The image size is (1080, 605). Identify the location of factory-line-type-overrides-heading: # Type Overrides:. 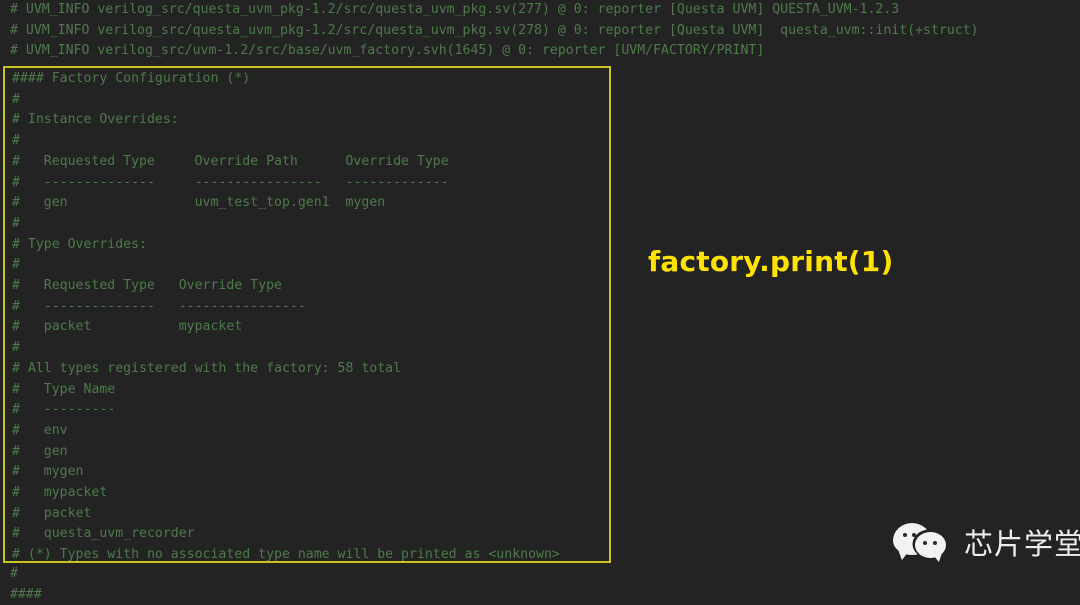
(79, 244).